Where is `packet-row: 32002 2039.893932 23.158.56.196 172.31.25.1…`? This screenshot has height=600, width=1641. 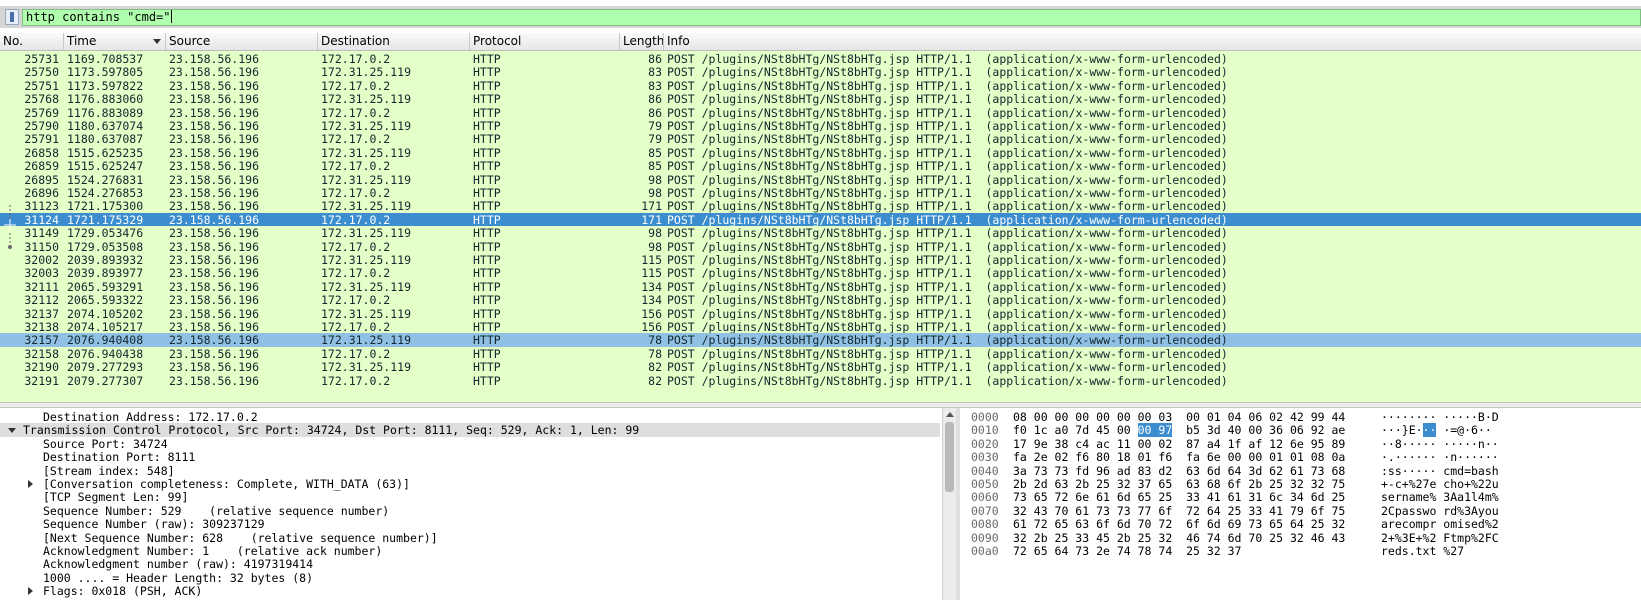 packet-row: 32002 2039.893932 23.158.56.196 172.31.25.1… is located at coordinates (820, 260).